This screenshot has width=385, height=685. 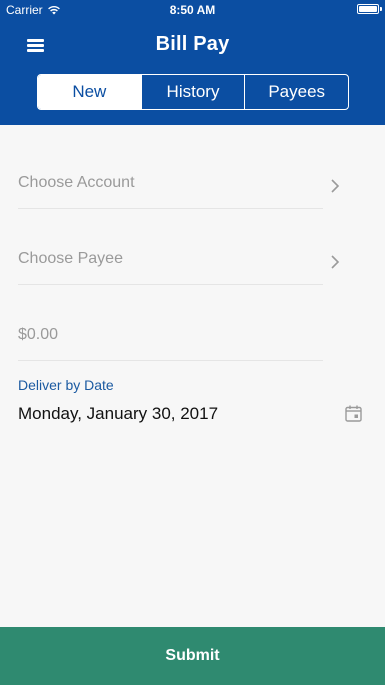 What do you see at coordinates (353, 413) in the screenshot?
I see `calendar-icon` at bounding box center [353, 413].